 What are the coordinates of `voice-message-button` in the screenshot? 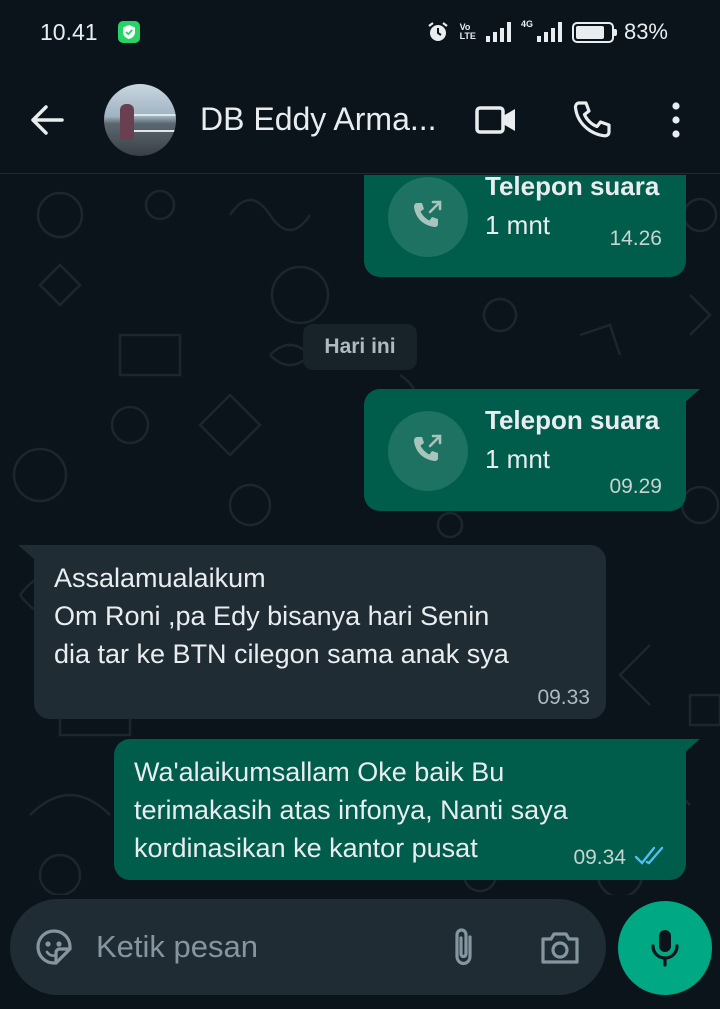 It's located at (665, 948).